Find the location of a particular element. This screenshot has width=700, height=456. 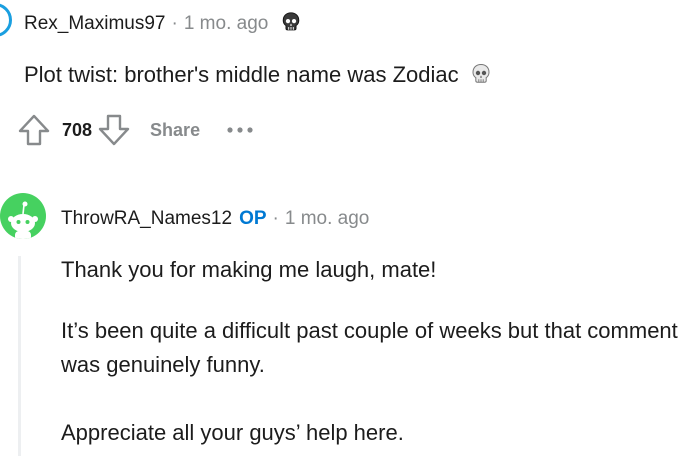

reply-meta: ThrowRA_Names12 OP · 1 mo. ago is located at coordinates (215, 219).